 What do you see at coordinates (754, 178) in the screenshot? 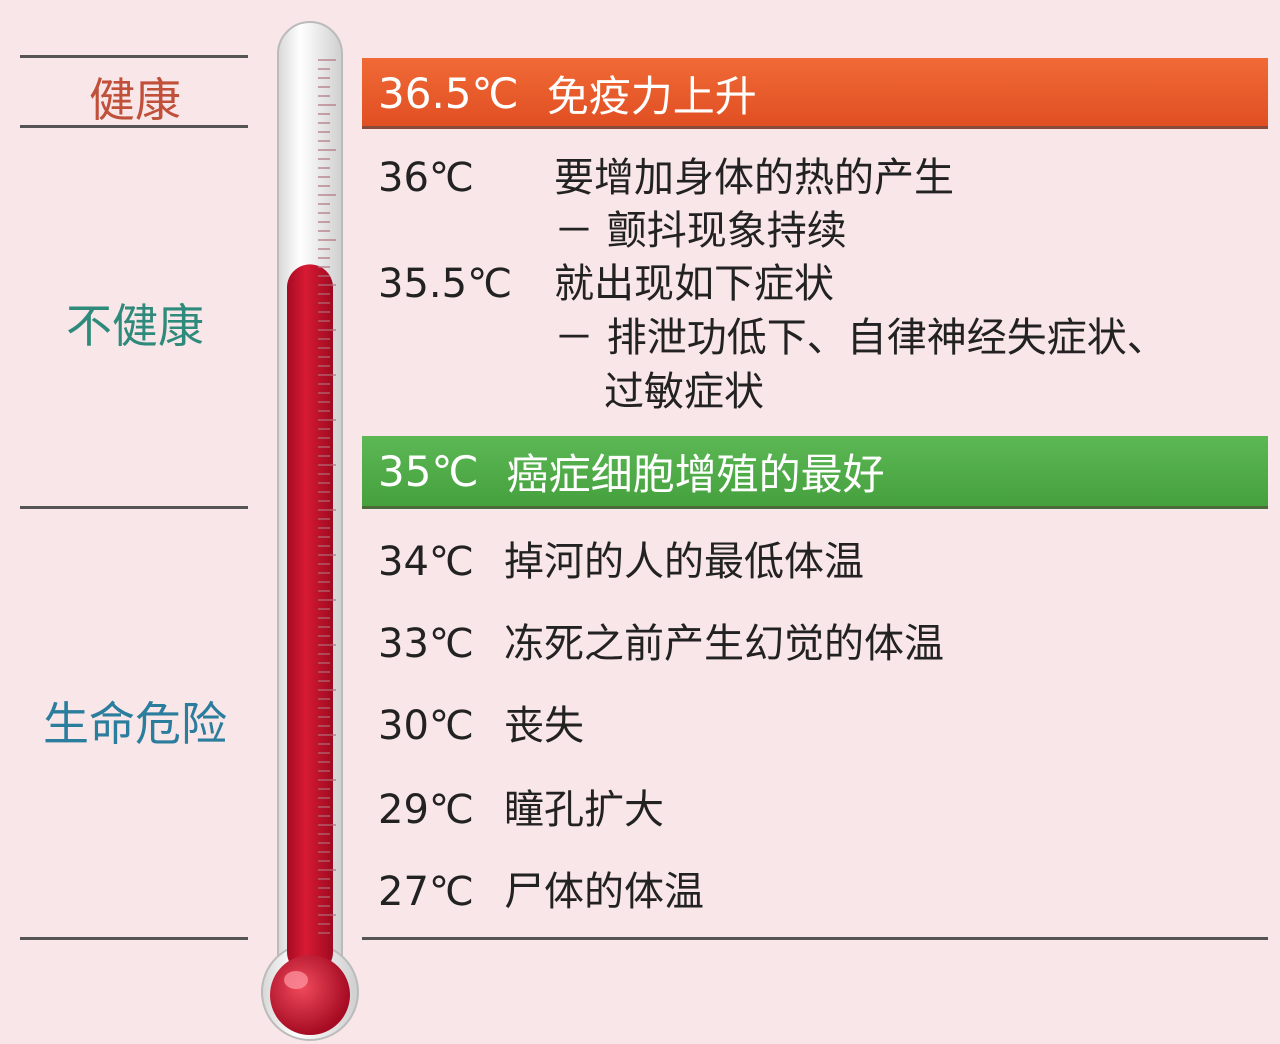
I see `entry-36-text: 要增加身体的热的产生` at bounding box center [754, 178].